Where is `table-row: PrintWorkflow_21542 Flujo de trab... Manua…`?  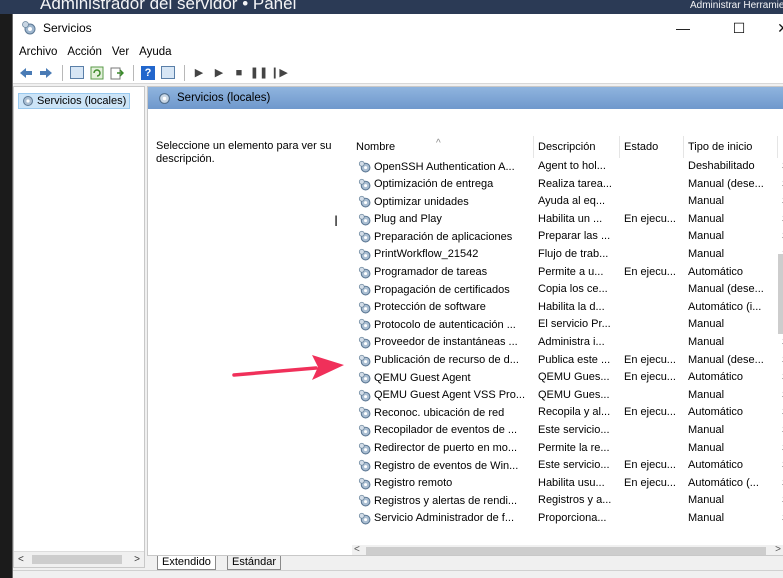 table-row: PrintWorkflow_21542 Flujo de trab... Manua… is located at coordinates (567, 255).